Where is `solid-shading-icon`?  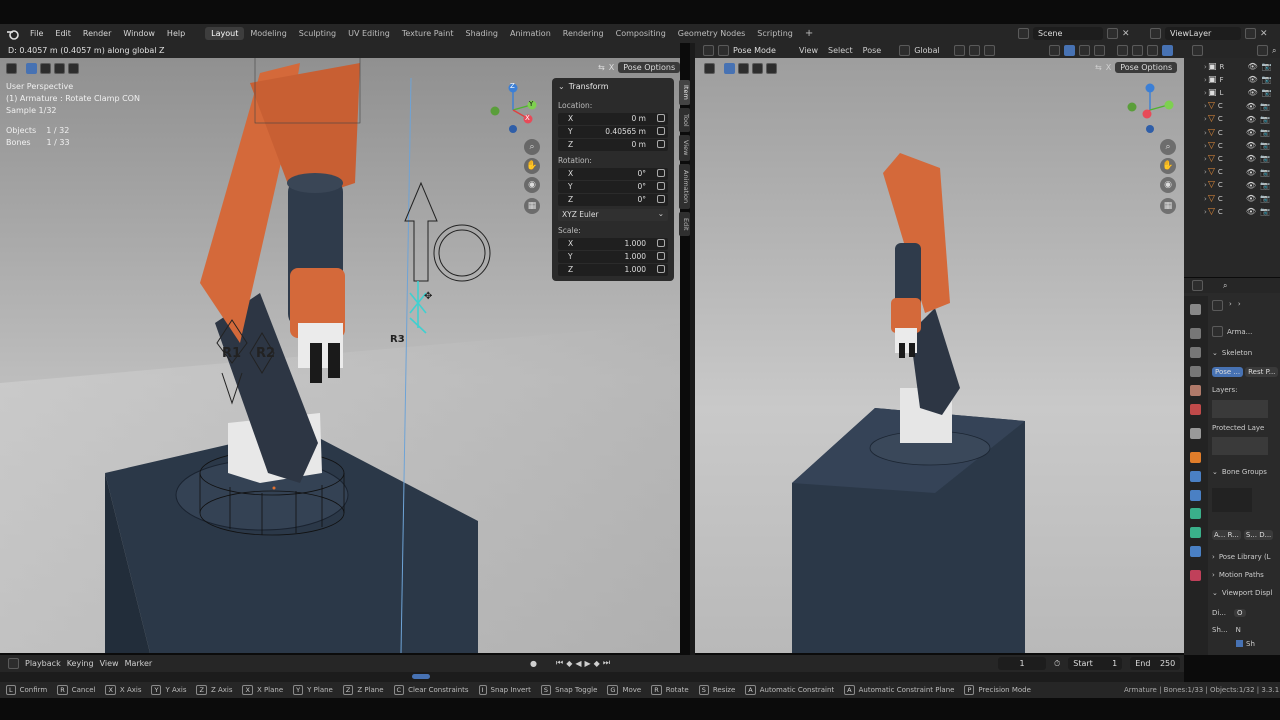
solid-shading-icon is located at coordinates (1138, 50).